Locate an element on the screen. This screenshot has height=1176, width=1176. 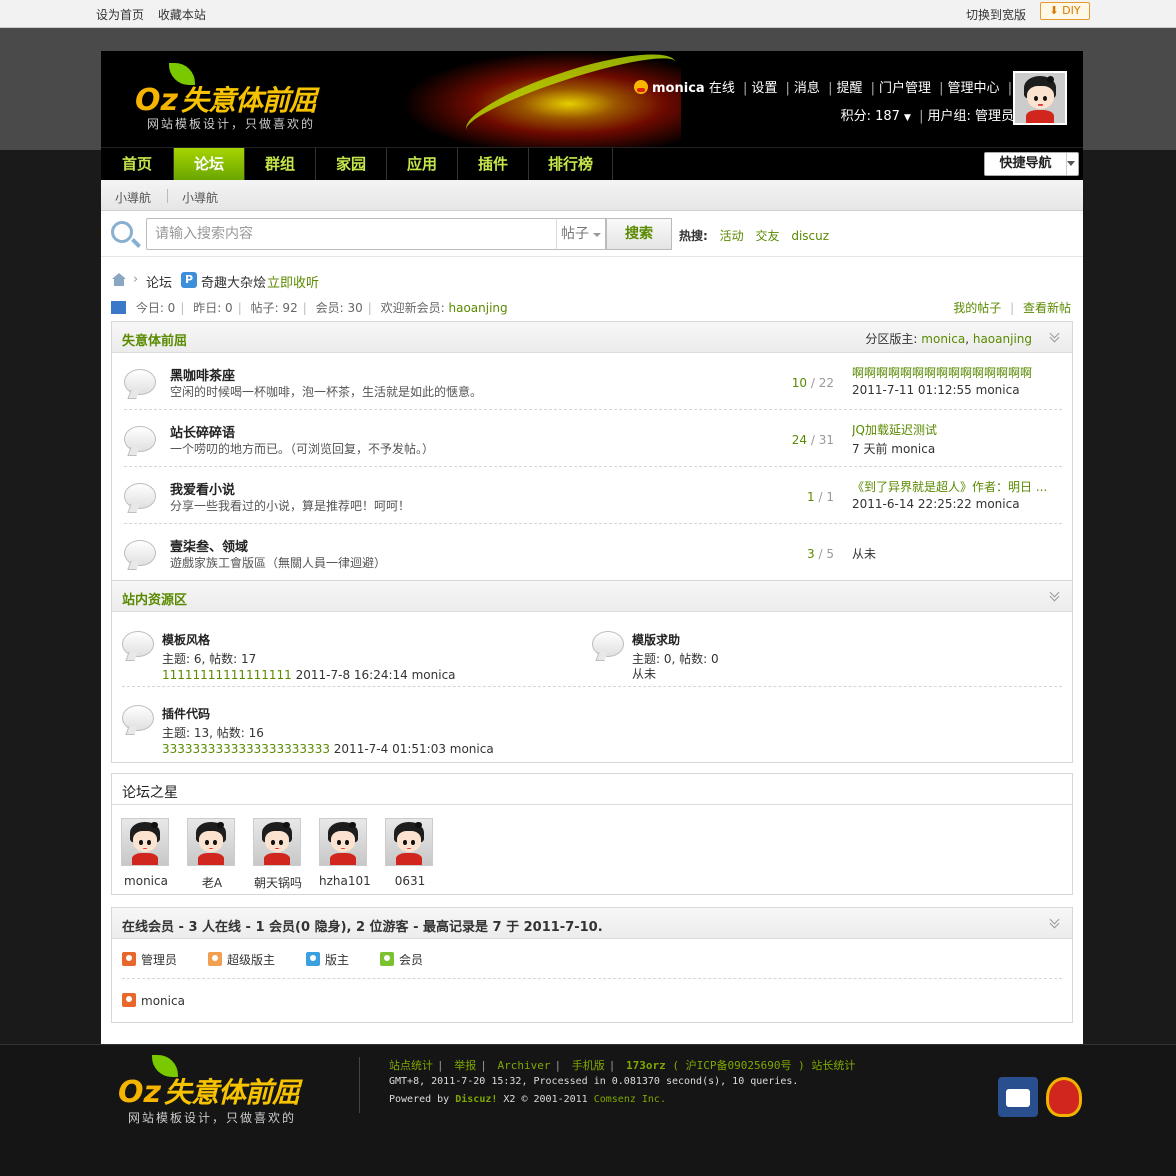
admin-user-icon is located at coordinates (129, 1000).